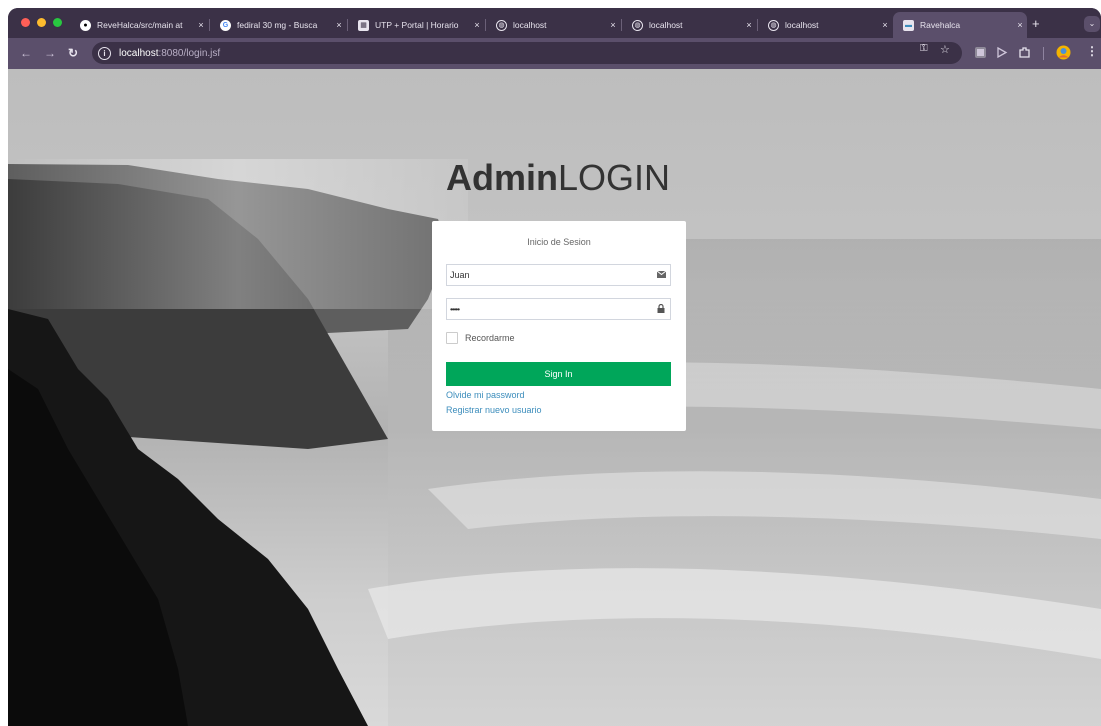  Describe the element at coordinates (559, 242) in the screenshot. I see `login-box-message: Inicio de Sesion` at that location.